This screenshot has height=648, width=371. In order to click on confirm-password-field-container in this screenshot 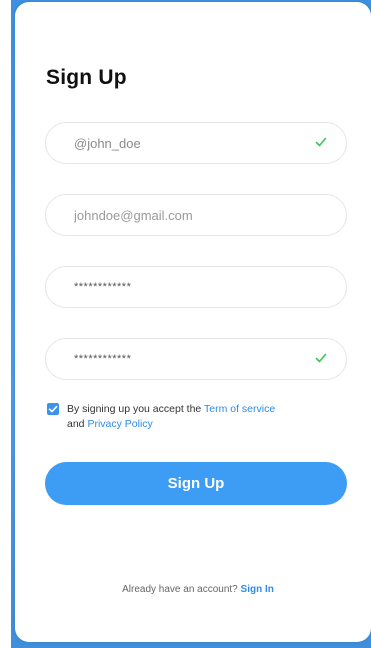, I will do `click(196, 359)`.